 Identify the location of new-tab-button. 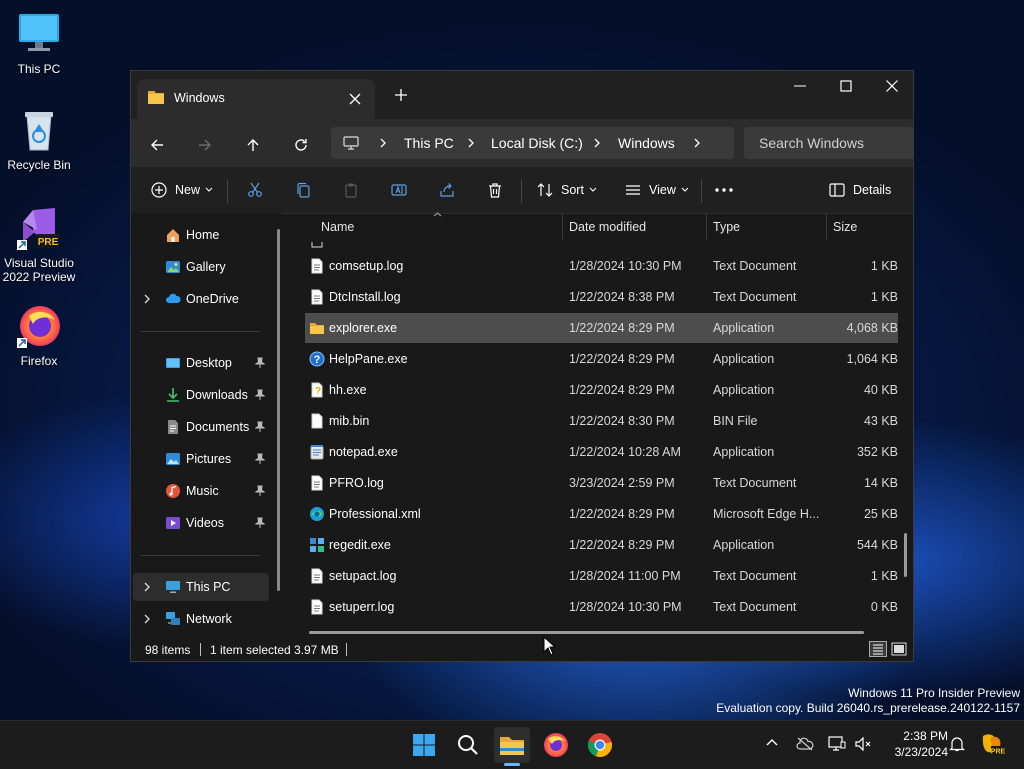
(401, 95).